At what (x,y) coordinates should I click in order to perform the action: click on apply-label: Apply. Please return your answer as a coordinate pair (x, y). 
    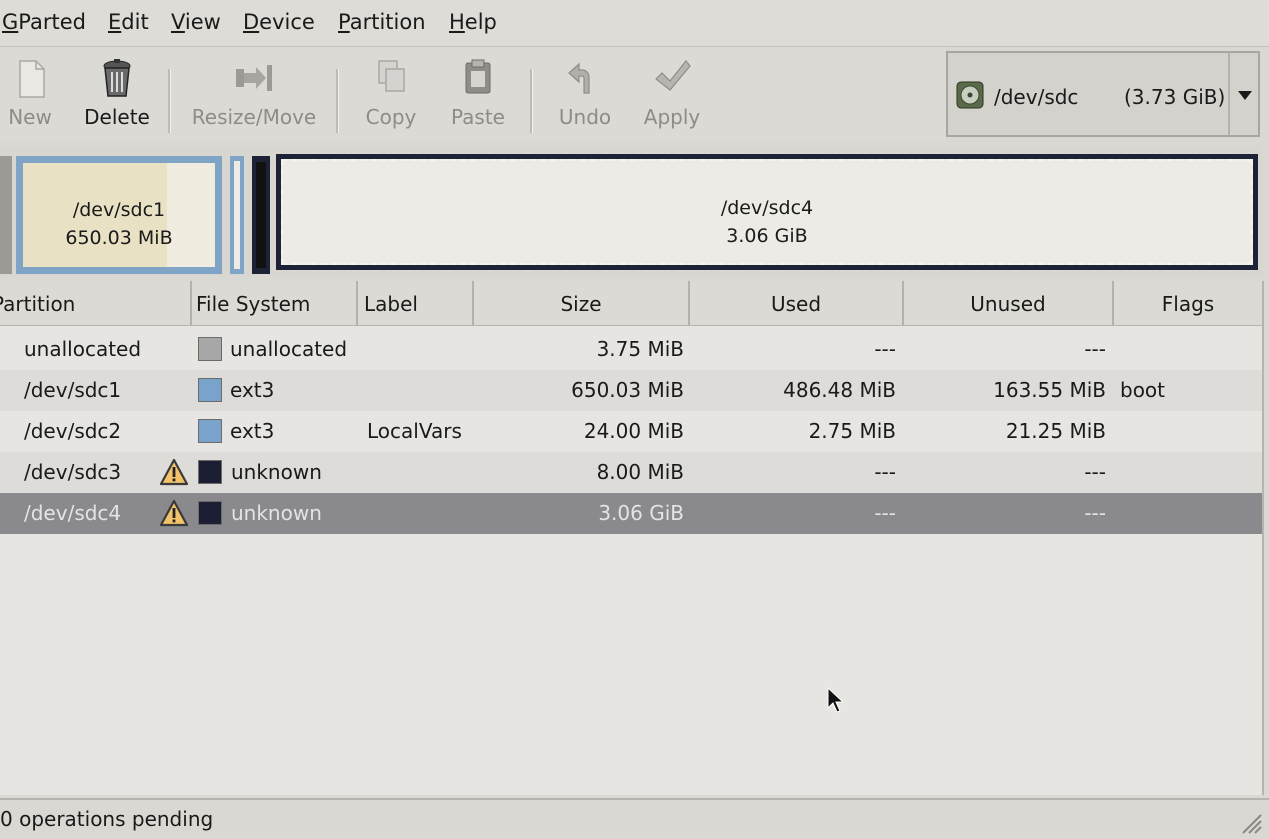
    Looking at the image, I should click on (672, 117).